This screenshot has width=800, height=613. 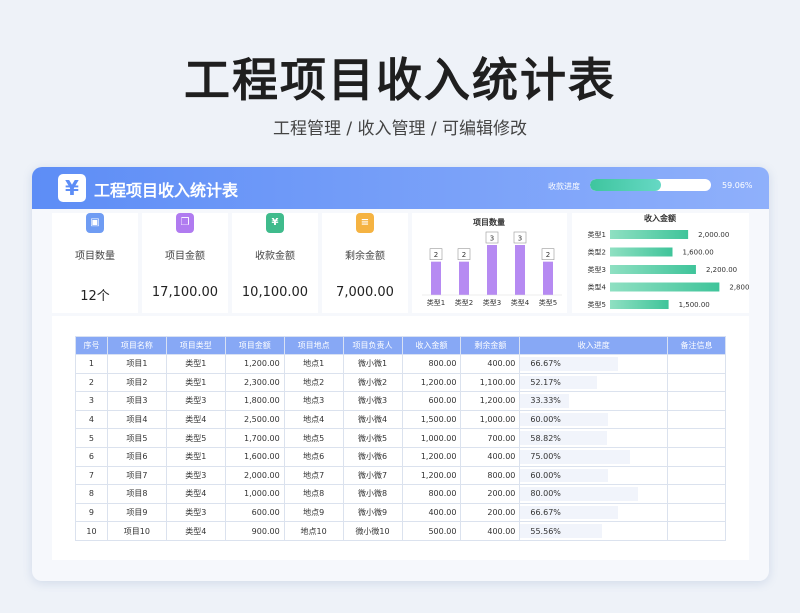 What do you see at coordinates (490, 438) in the screenshot?
I see `cell-remain: 700.00` at bounding box center [490, 438].